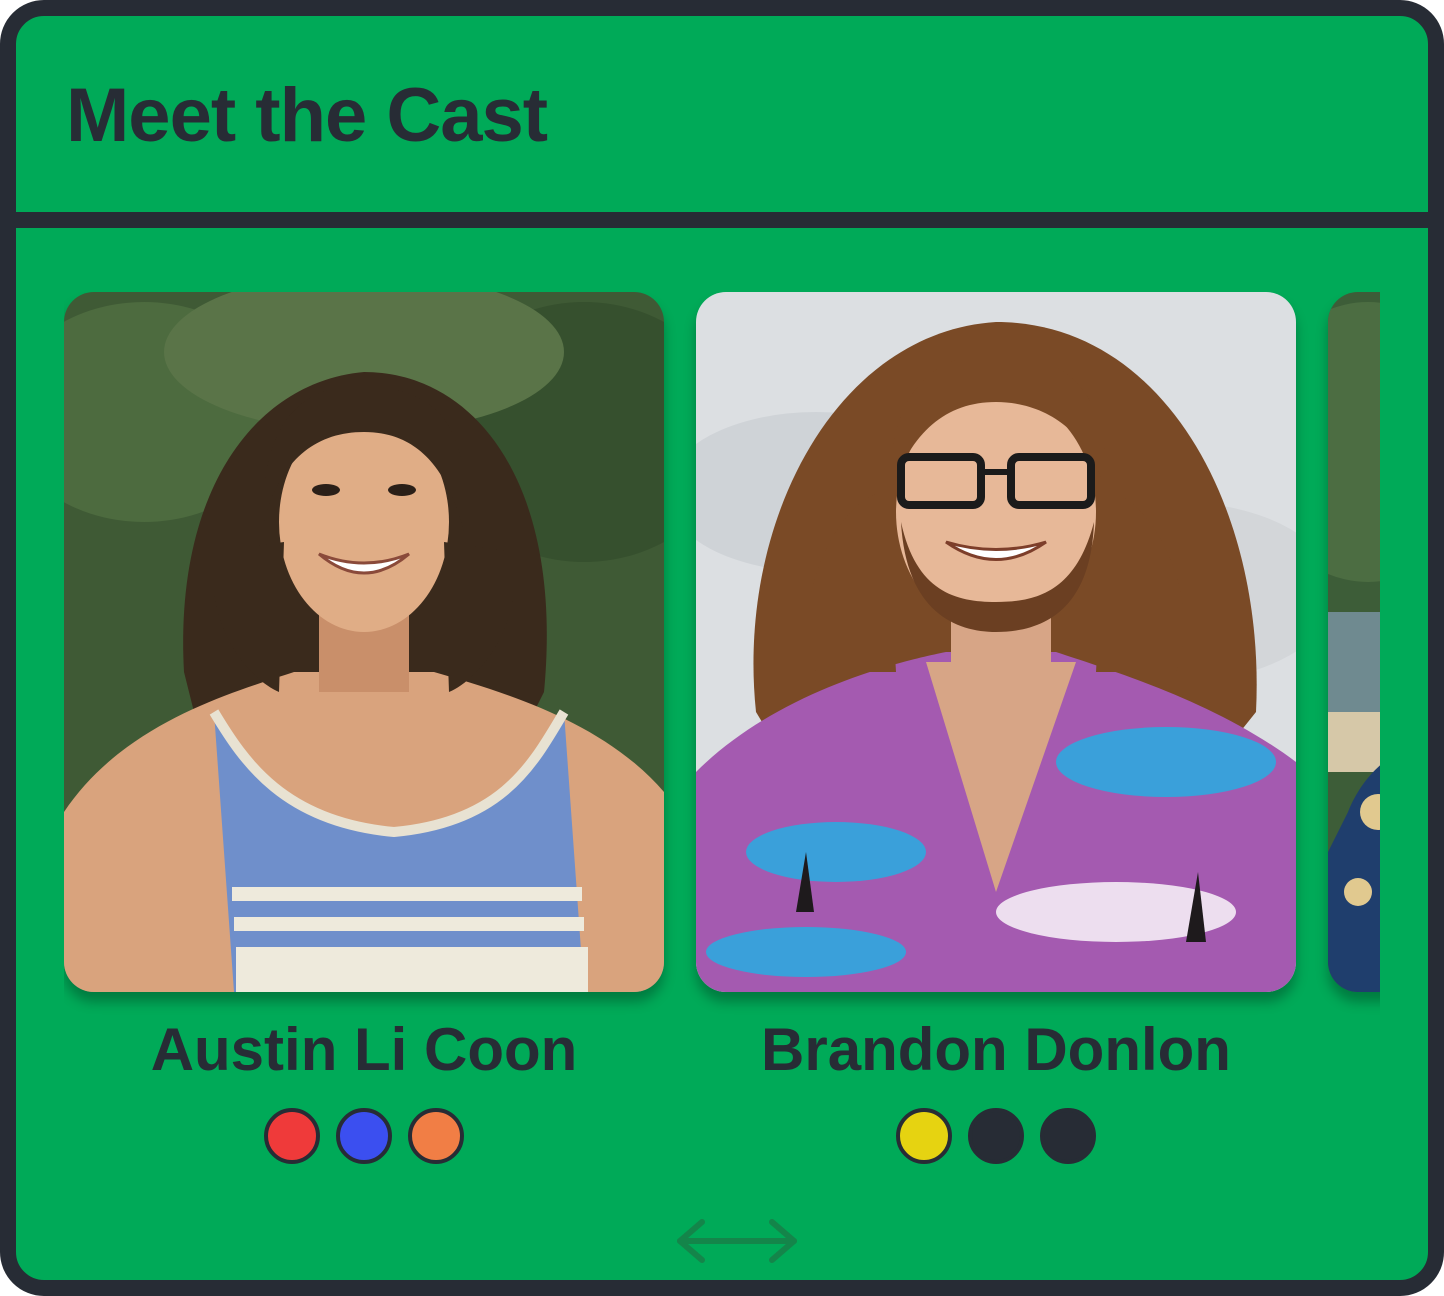  What do you see at coordinates (737, 1241) in the screenshot?
I see `horizontal-scroll-arrow-icon` at bounding box center [737, 1241].